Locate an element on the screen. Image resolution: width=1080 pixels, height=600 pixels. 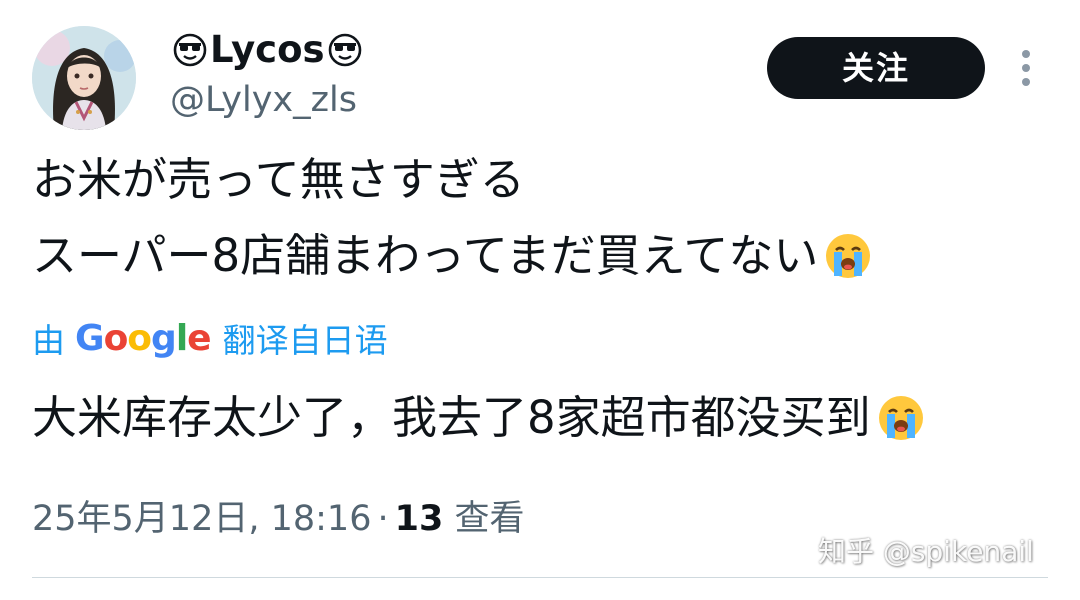
tweet-meta: 25年5月12日, 18:16 · 13 查看 is located at coordinates (278, 519).